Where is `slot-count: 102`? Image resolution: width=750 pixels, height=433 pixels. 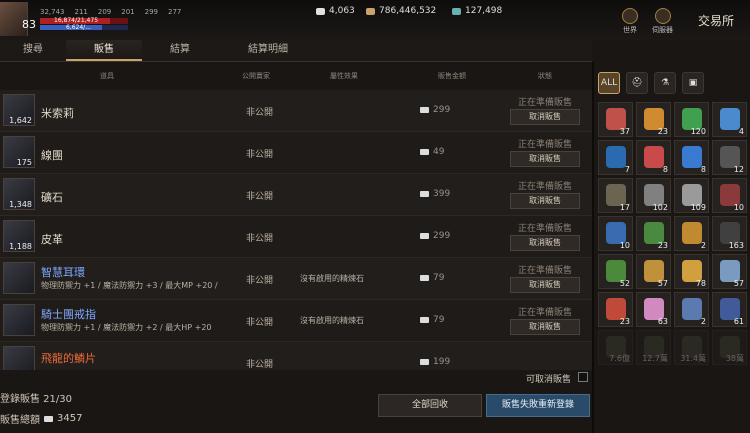
slot-count: 102 is located at coordinates (660, 207).